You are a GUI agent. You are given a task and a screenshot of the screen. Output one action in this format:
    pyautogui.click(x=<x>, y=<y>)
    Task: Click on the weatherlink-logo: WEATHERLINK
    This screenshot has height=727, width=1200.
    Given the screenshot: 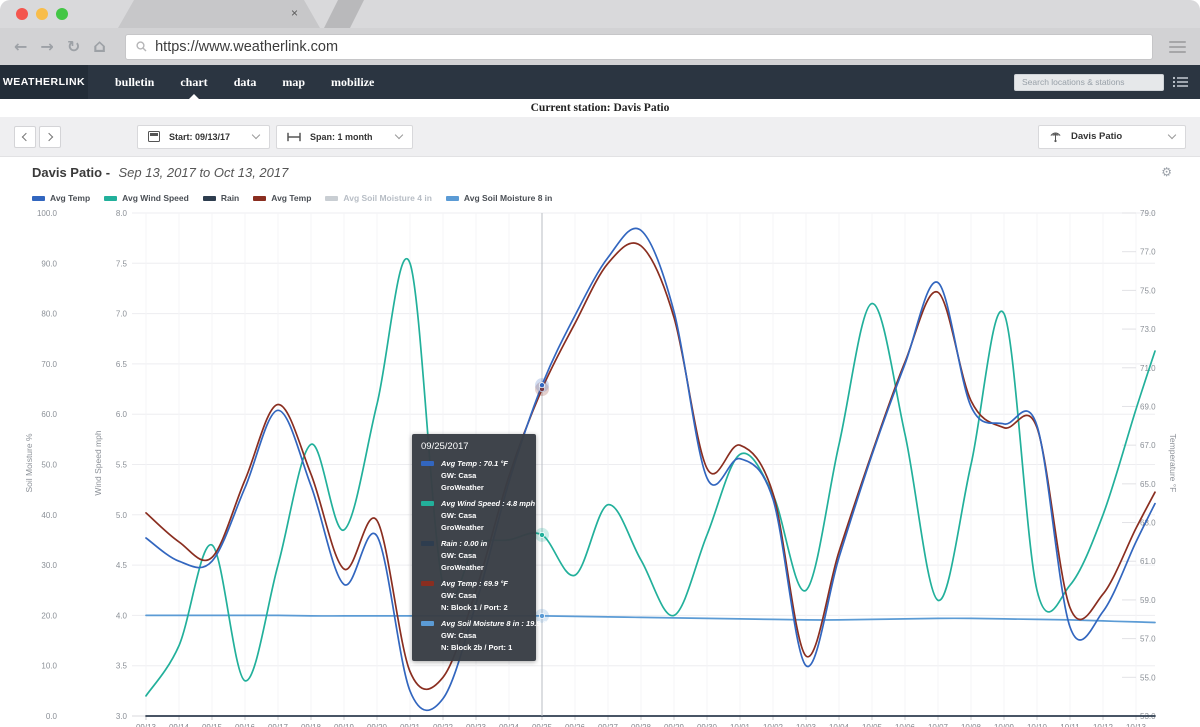 What is the action you would take?
    pyautogui.click(x=44, y=82)
    